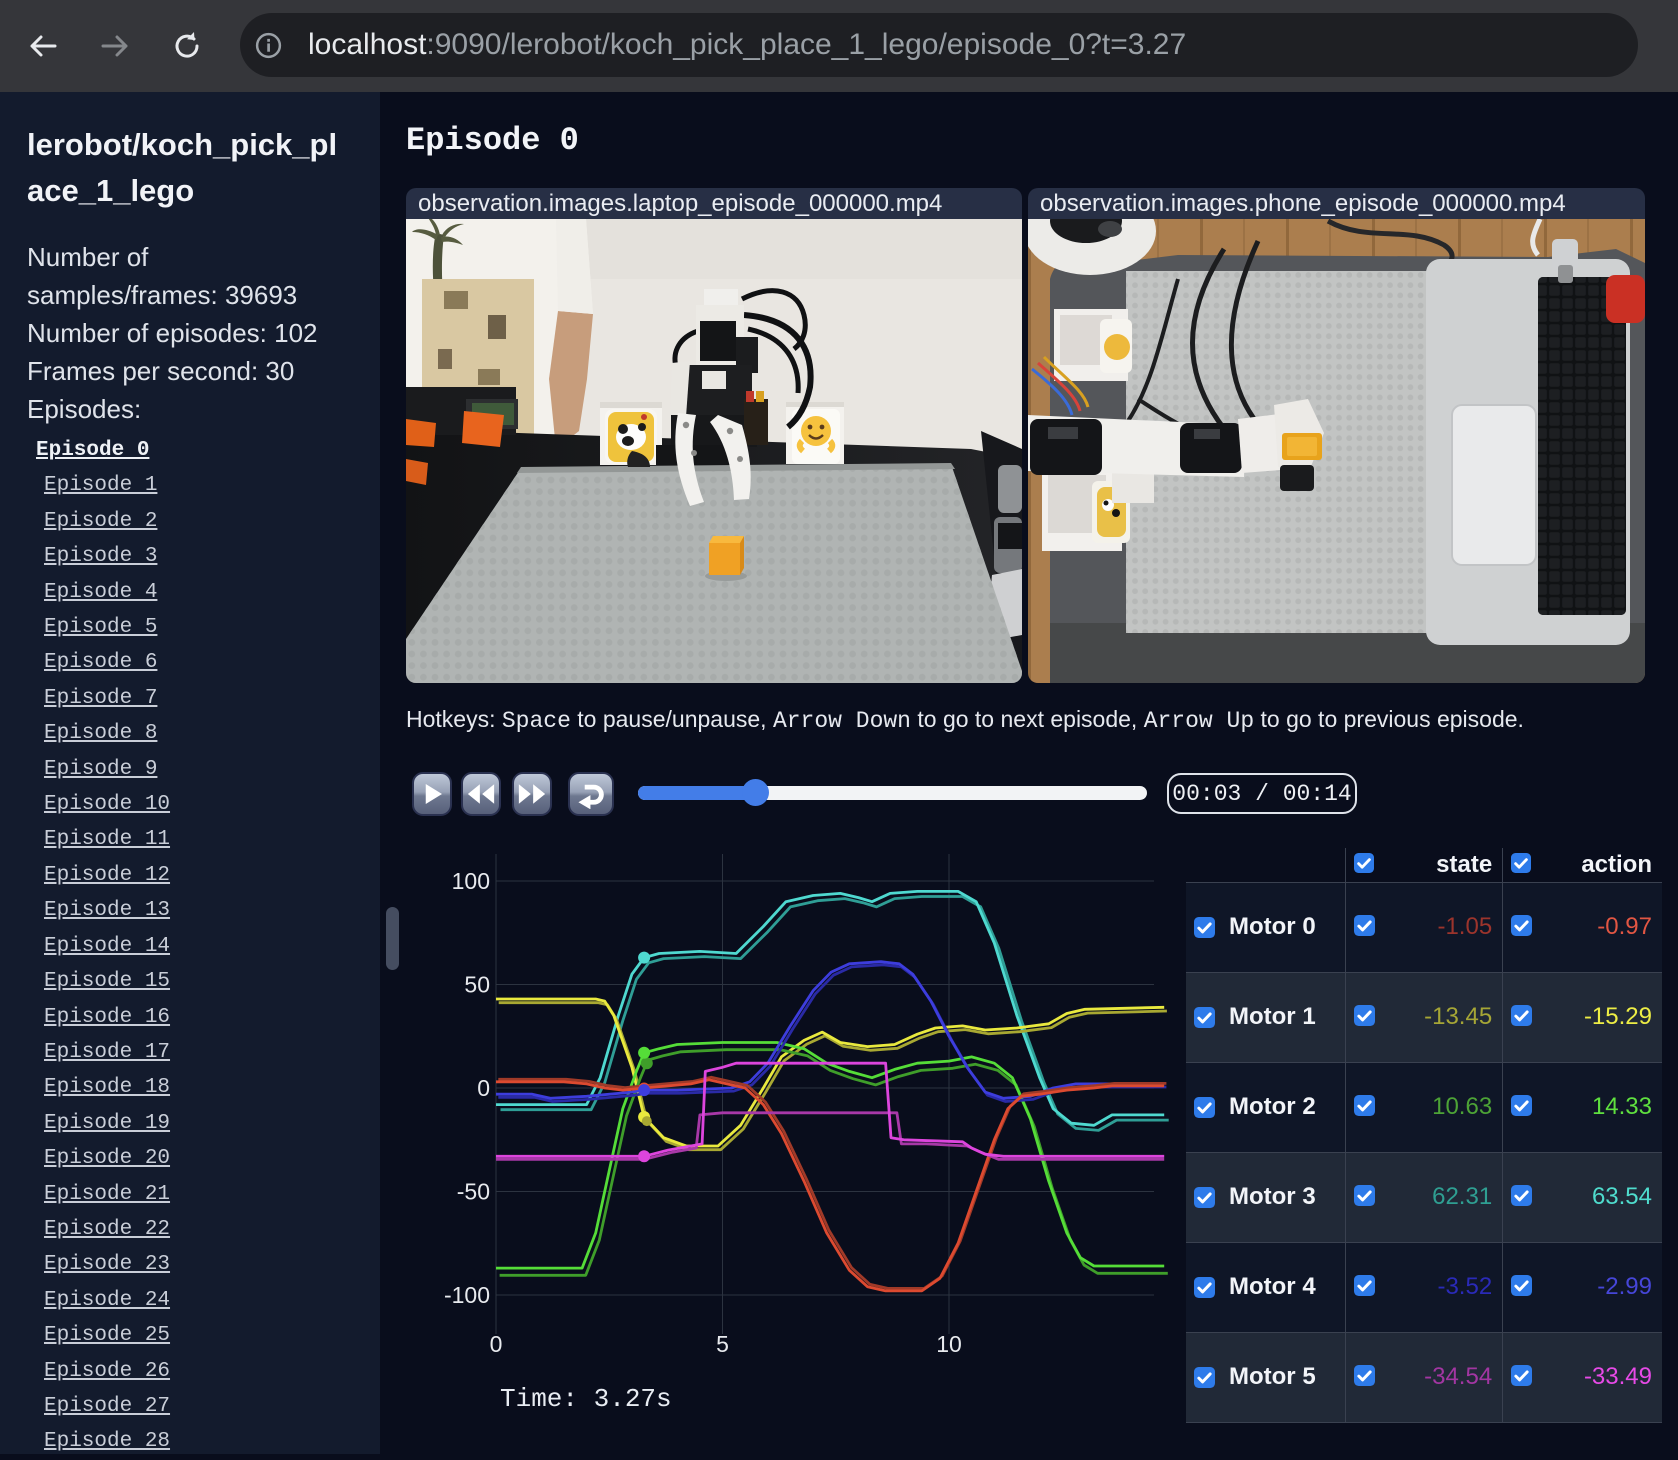 This screenshot has height=1460, width=1678. Describe the element at coordinates (477, 985) in the screenshot. I see `svg-text: 50` at that location.